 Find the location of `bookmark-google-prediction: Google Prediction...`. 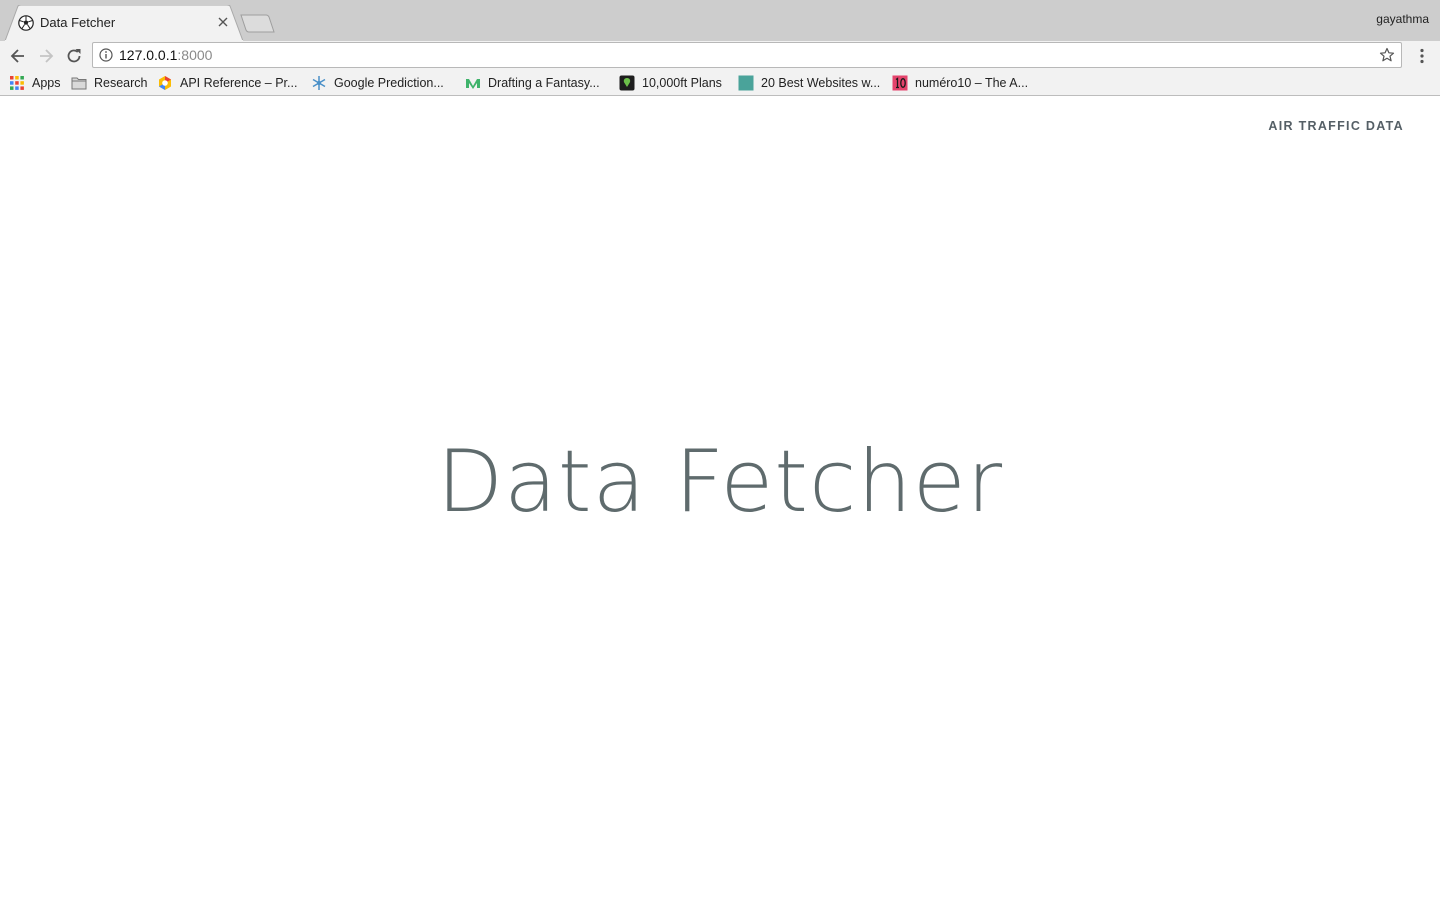

bookmark-google-prediction: Google Prediction... is located at coordinates (377, 83).